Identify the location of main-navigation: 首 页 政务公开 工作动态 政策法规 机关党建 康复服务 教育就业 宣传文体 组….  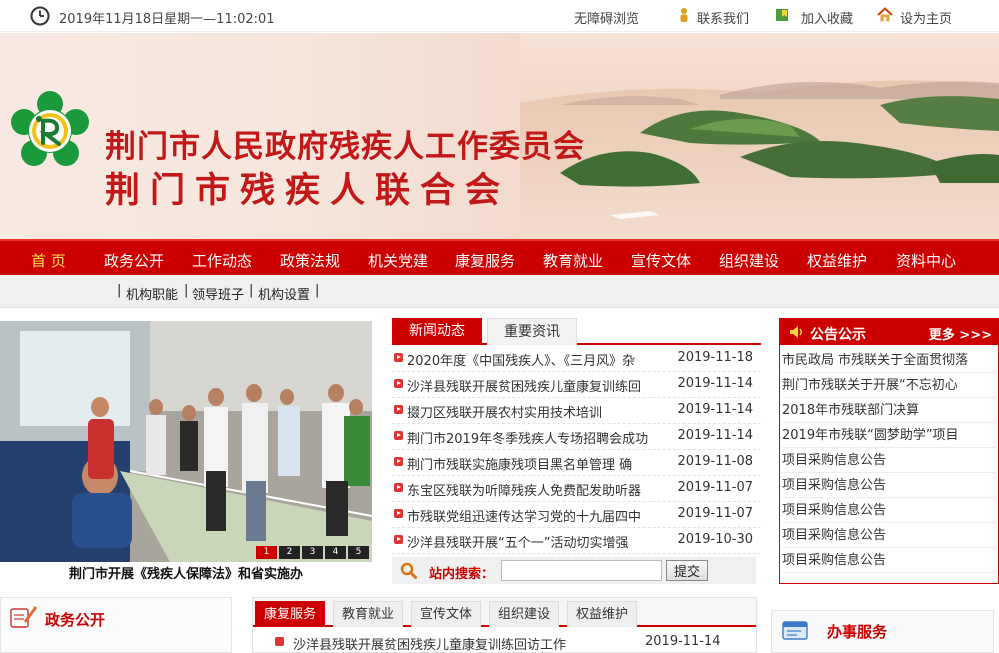
(499, 257).